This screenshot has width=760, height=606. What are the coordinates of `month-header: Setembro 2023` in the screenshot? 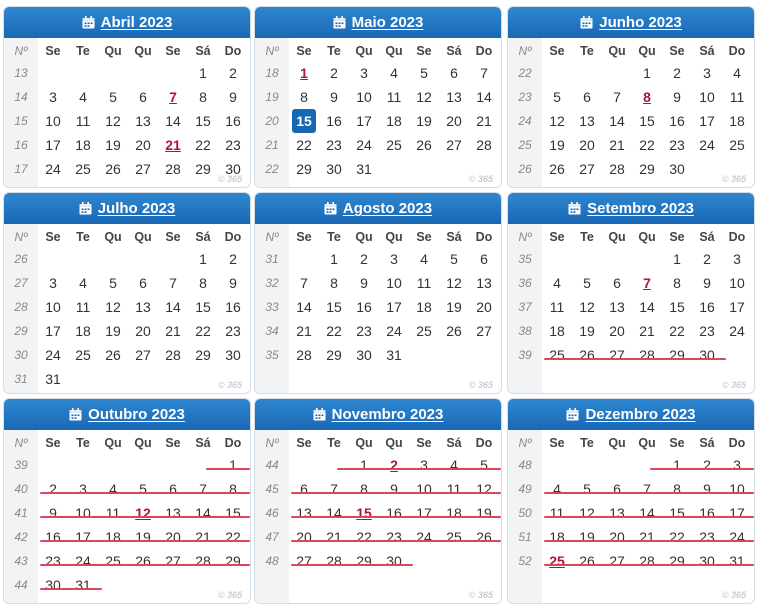 It's located at (631, 208).